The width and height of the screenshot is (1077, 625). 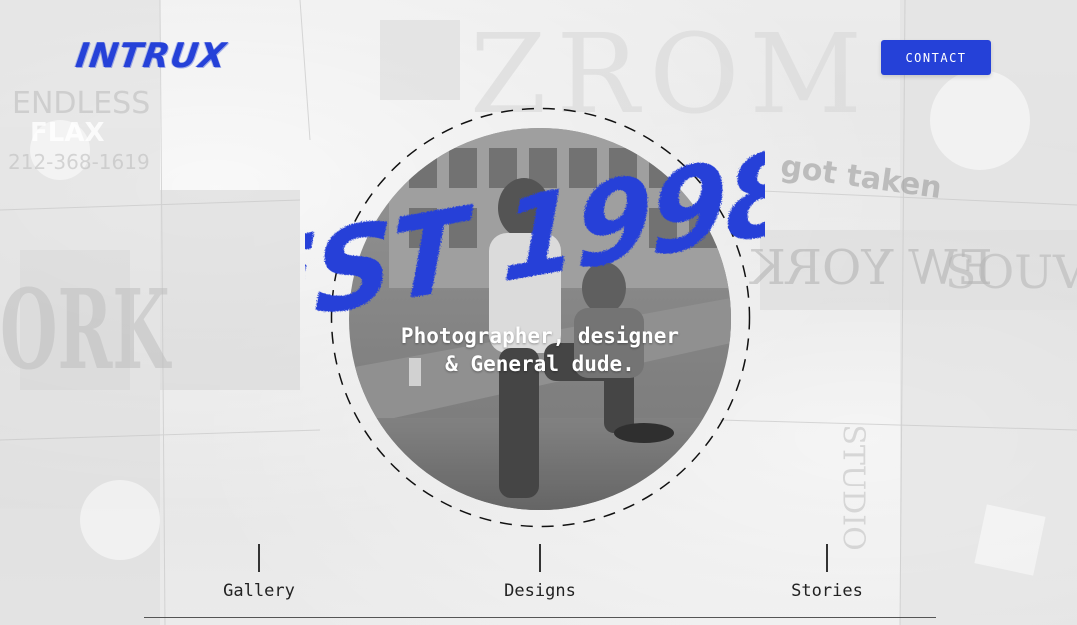 What do you see at coordinates (861, 177) in the screenshot?
I see `bg-graffiti-got-taken: got taken` at bounding box center [861, 177].